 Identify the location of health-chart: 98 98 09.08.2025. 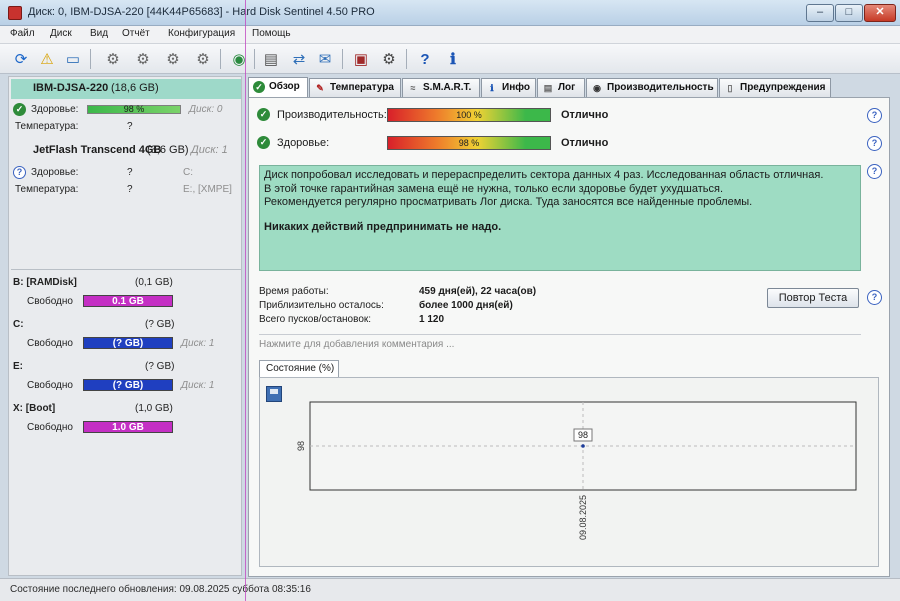
(576, 470).